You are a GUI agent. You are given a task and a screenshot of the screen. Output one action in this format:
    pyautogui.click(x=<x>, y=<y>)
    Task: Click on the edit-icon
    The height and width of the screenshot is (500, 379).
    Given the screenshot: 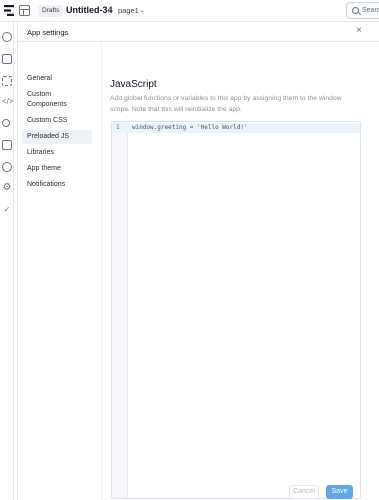 What is the action you would take?
    pyautogui.click(x=7, y=59)
    